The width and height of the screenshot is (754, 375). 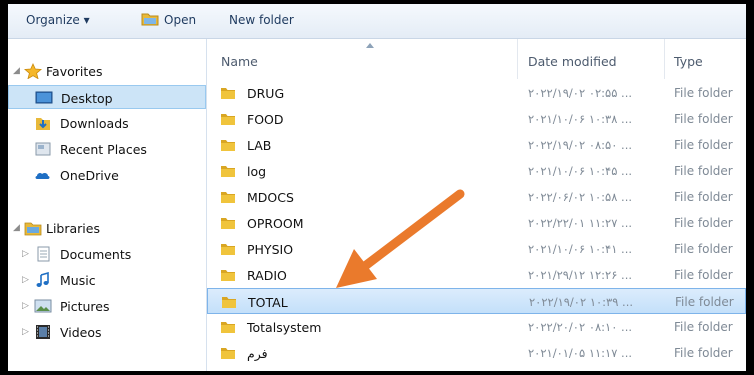 What do you see at coordinates (261, 20) in the screenshot?
I see `new-folder-button: New folder` at bounding box center [261, 20].